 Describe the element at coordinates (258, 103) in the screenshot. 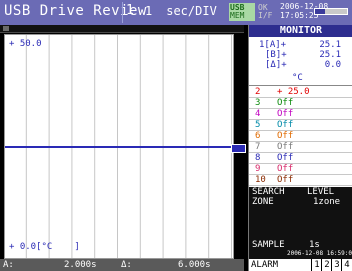

I see `channel-number: 3` at that location.